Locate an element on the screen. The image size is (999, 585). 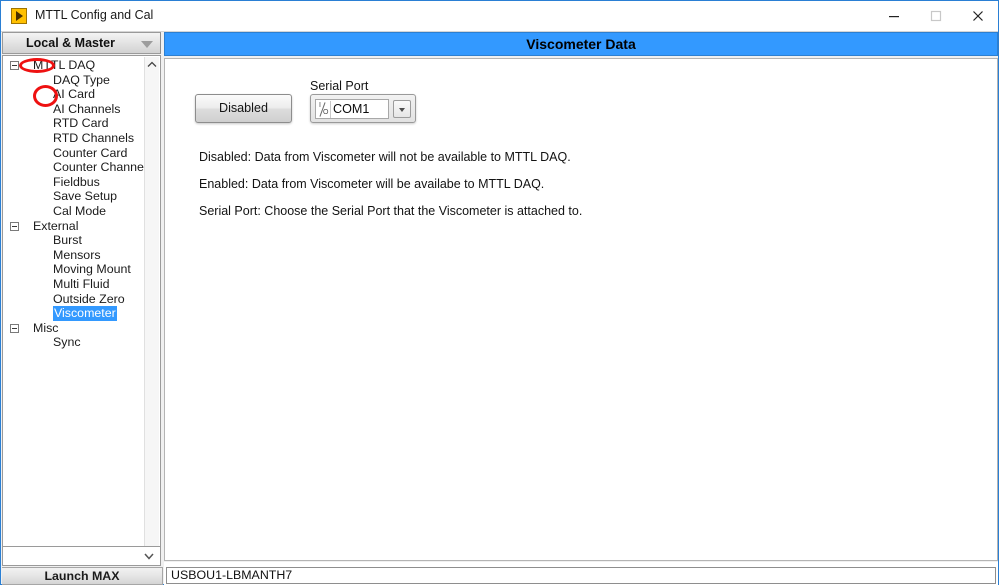
tree-item-multi-fluid: Multi Fluid is located at coordinates (75, 284).